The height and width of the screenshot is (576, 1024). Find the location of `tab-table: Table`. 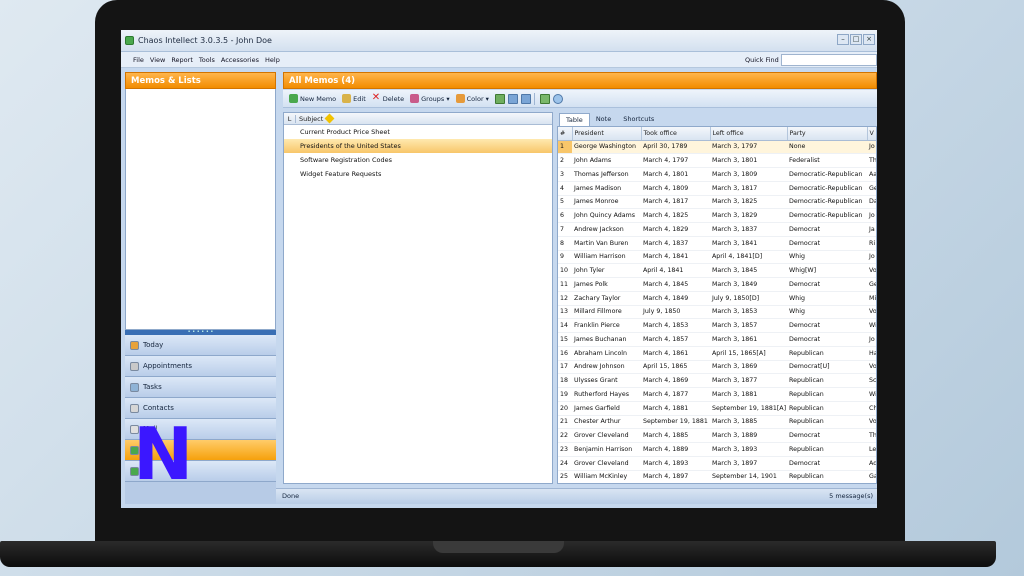

tab-table: Table is located at coordinates (574, 119).